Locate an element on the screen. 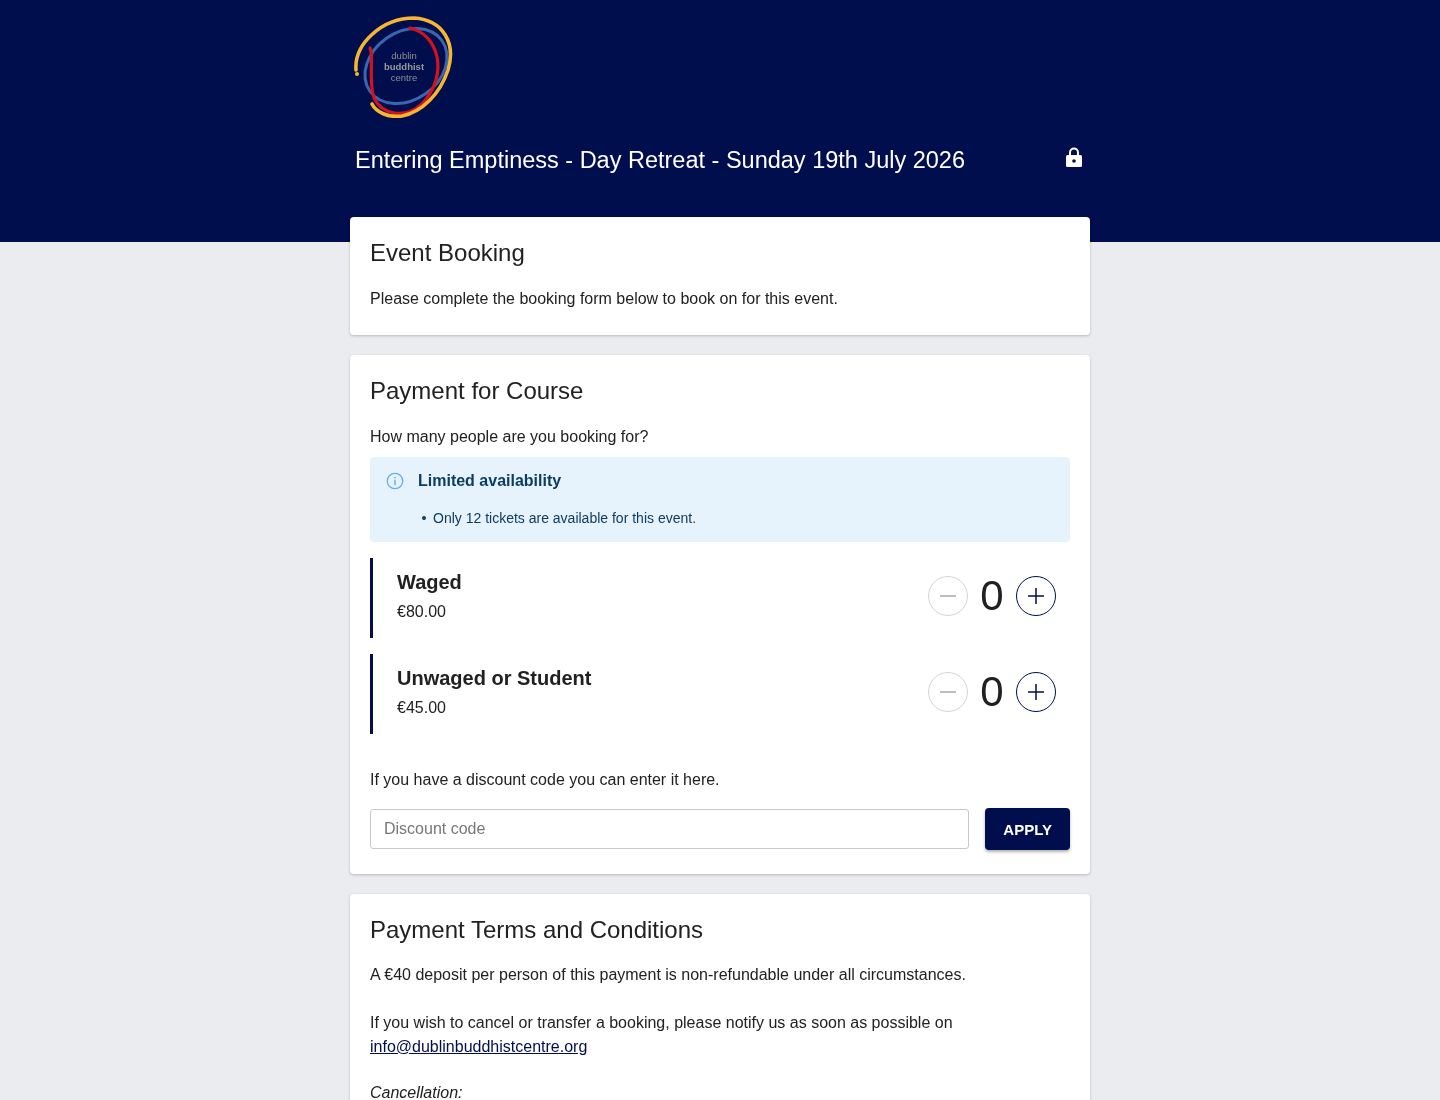  terms-subheading: Cancellation: is located at coordinates (417, 1091).